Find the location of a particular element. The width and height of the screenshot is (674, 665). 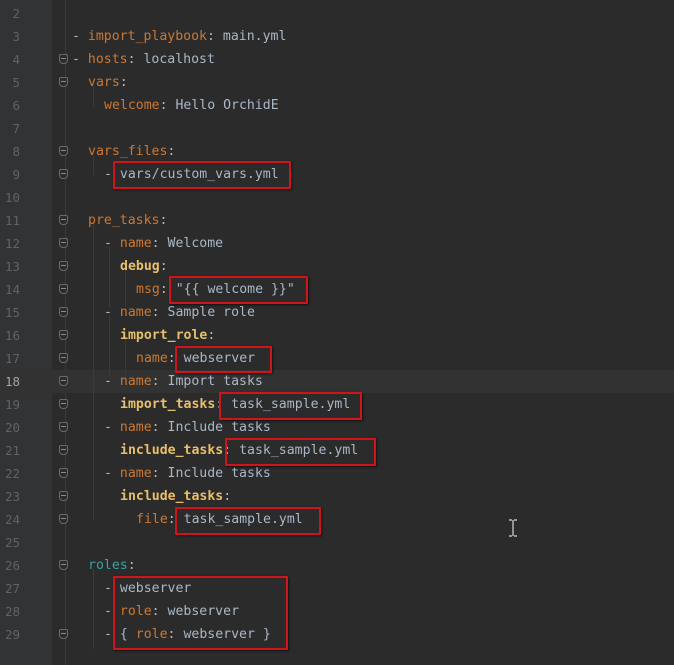

line-number: 15 is located at coordinates (12, 312).